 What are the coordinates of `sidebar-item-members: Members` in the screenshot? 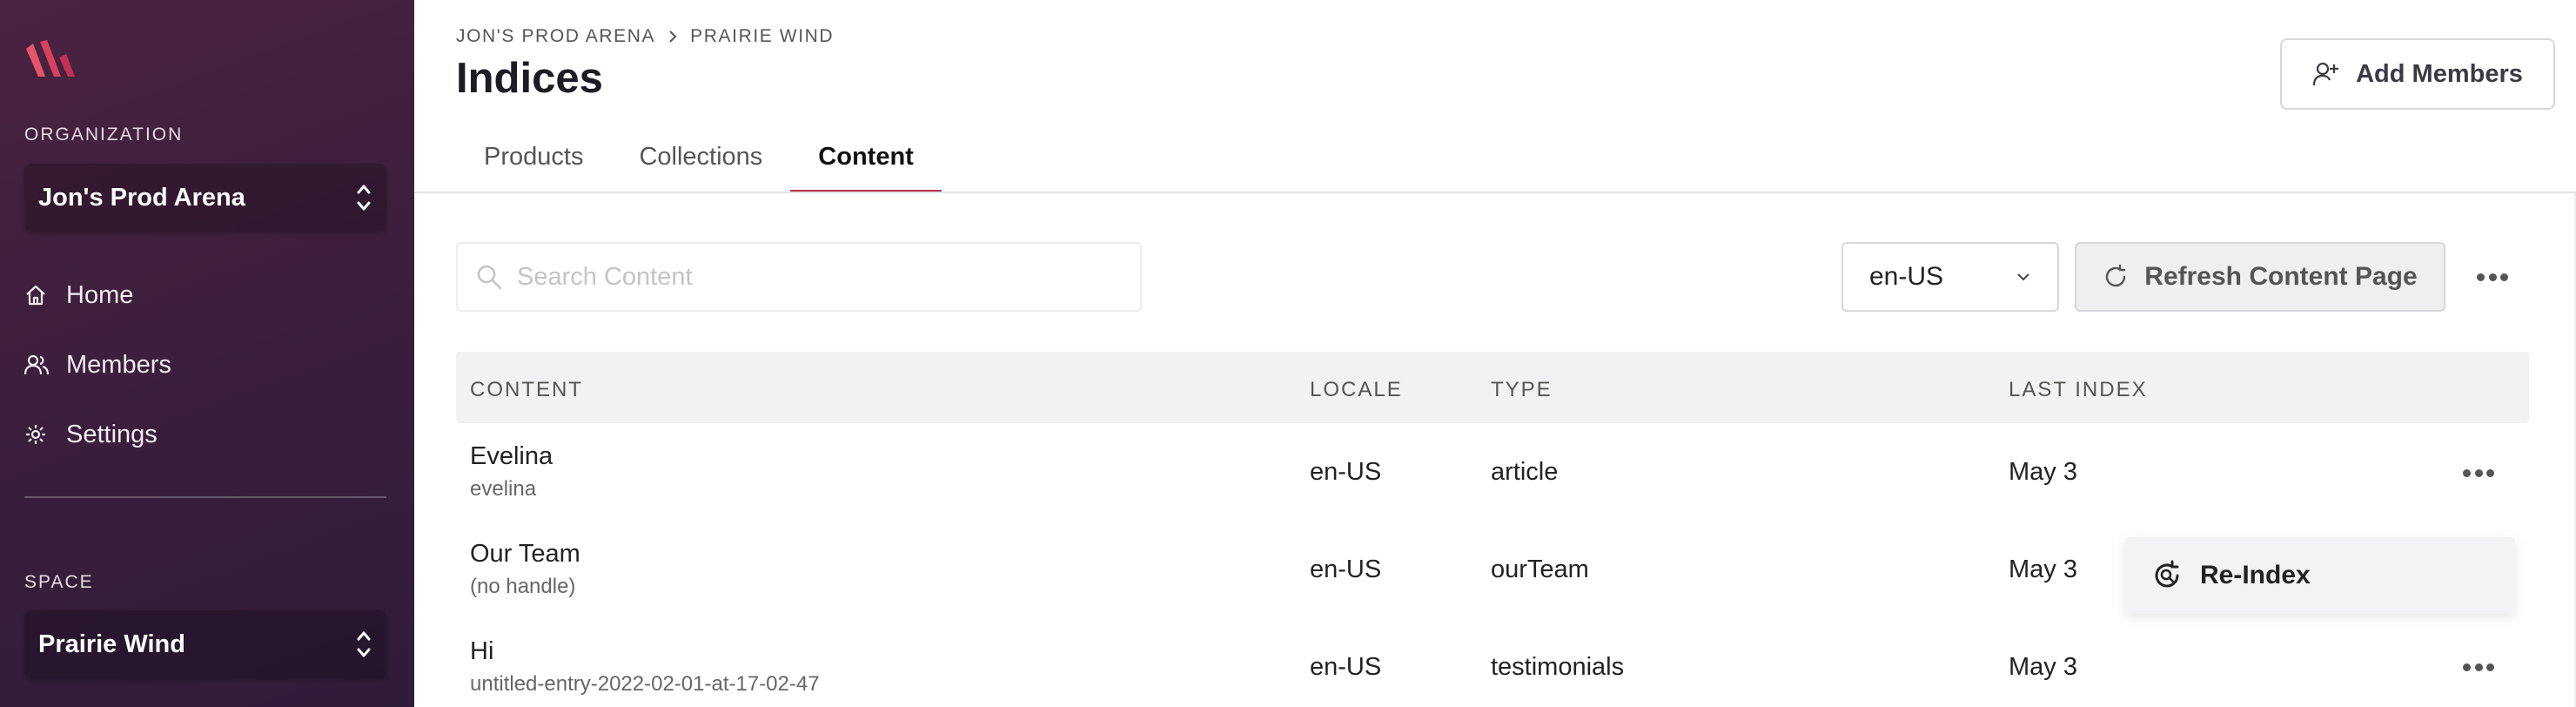 It's located at (97, 365).